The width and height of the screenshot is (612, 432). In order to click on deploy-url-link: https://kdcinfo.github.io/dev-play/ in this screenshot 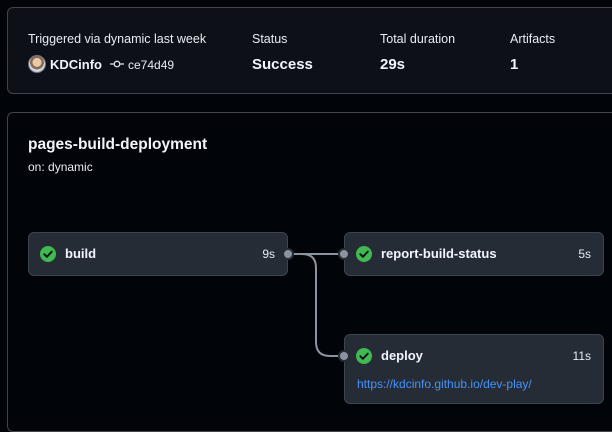, I will do `click(444, 384)`.